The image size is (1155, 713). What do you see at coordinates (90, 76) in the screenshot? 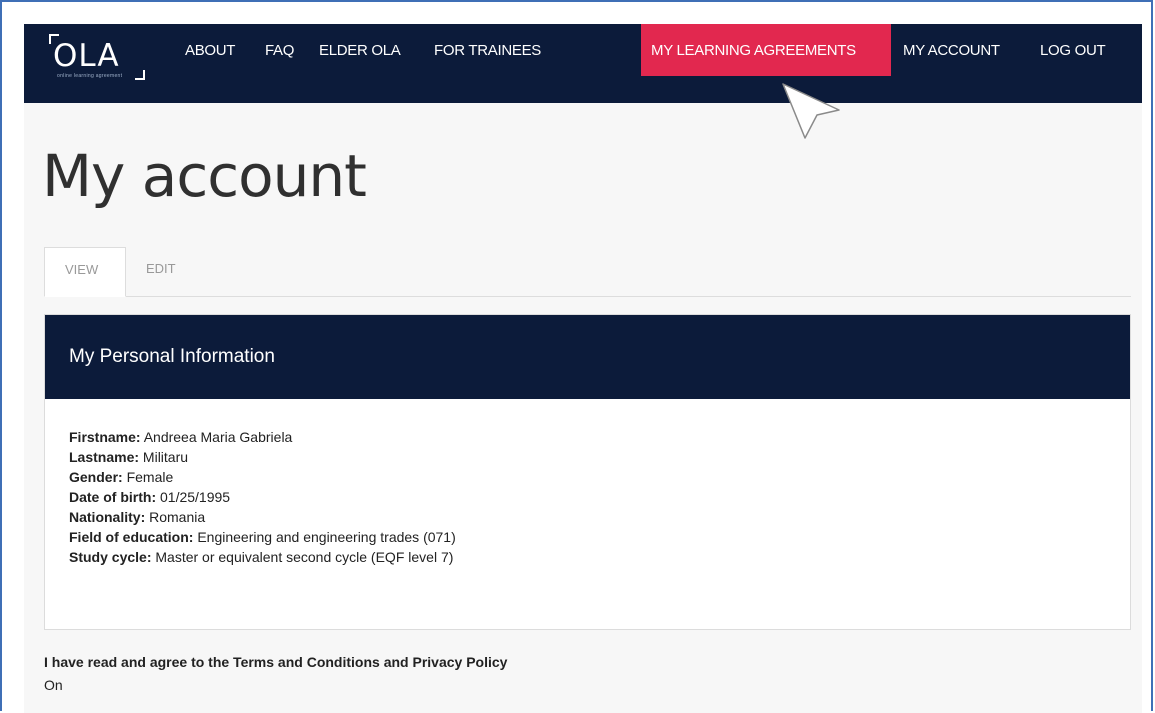
I see `logo-tagline: online learning agreement` at bounding box center [90, 76].